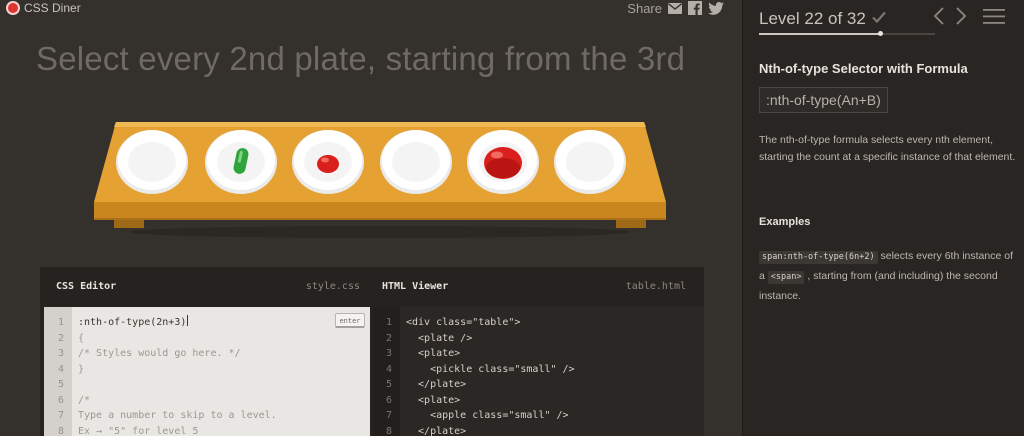  I want to click on markup-line: 3 <plate>, so click(474, 354).